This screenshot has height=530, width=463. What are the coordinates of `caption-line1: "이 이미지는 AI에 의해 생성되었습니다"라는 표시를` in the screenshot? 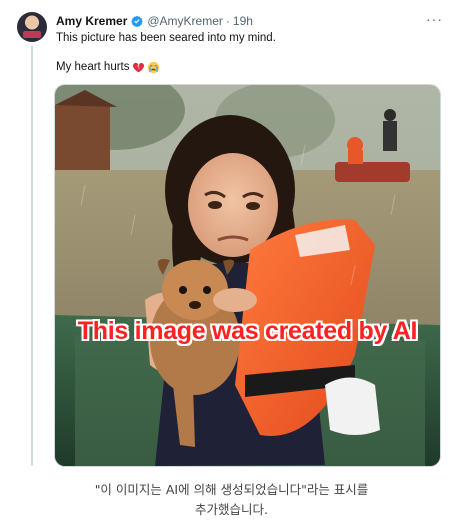 It's located at (231, 489).